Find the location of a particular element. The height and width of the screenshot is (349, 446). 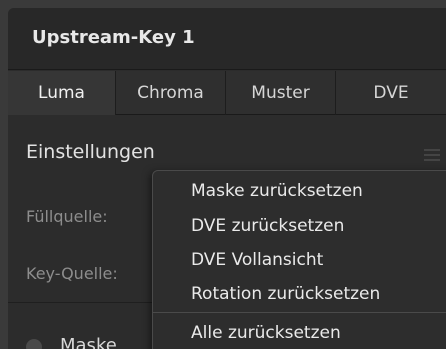

menu-item-dve-fullscreen: DVE Vollansicht is located at coordinates (257, 260).